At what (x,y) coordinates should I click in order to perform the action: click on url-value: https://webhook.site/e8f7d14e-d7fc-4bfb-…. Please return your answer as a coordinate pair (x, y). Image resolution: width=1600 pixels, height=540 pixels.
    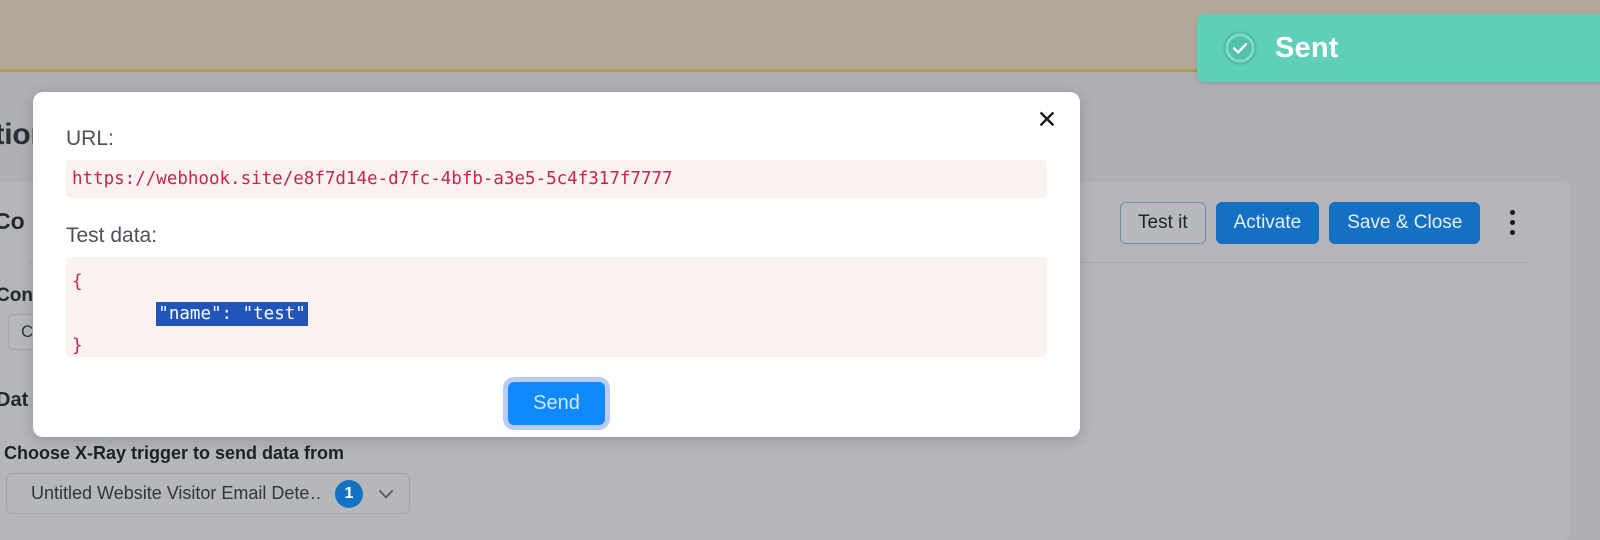
    Looking at the image, I should click on (556, 179).